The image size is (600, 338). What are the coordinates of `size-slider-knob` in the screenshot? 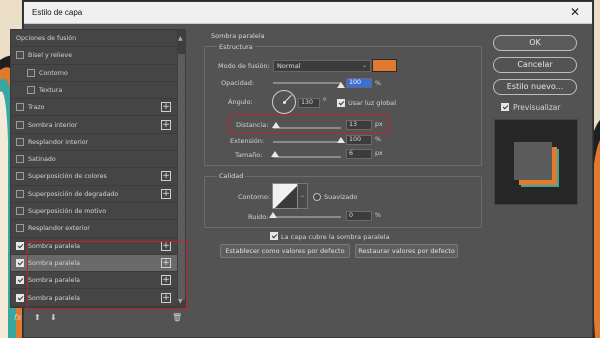 It's located at (275, 154).